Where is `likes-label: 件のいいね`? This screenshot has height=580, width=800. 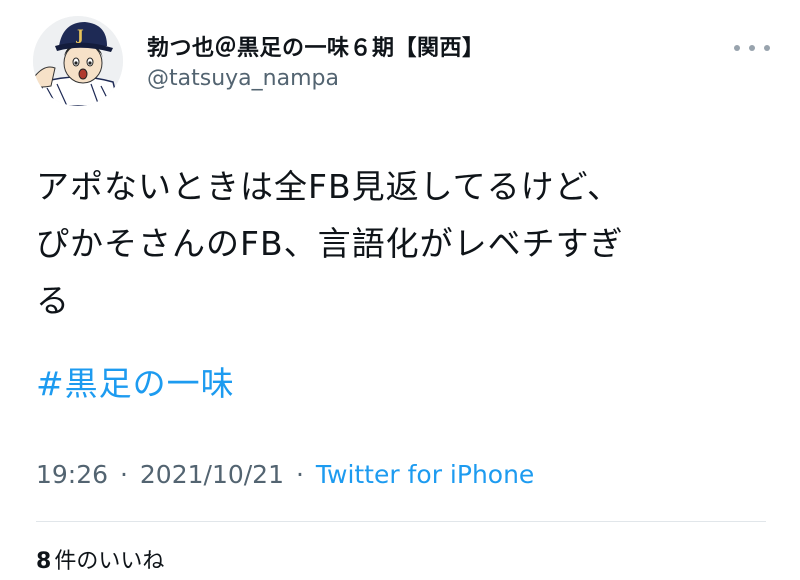 likes-label: 件のいいね is located at coordinates (109, 561).